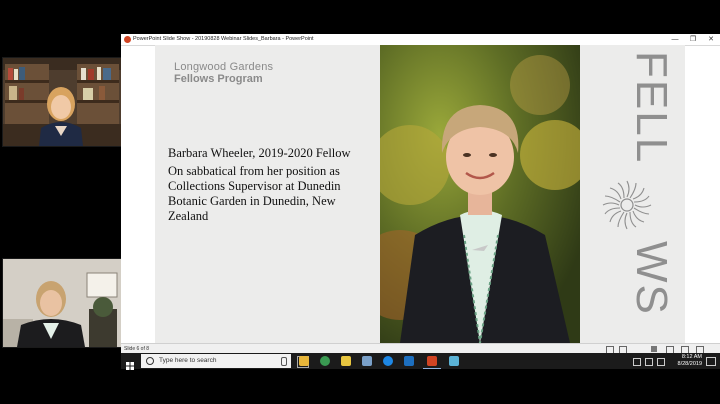 Image resolution: width=720 pixels, height=404 pixels. I want to click on powerpoint-icon, so click(127, 39).